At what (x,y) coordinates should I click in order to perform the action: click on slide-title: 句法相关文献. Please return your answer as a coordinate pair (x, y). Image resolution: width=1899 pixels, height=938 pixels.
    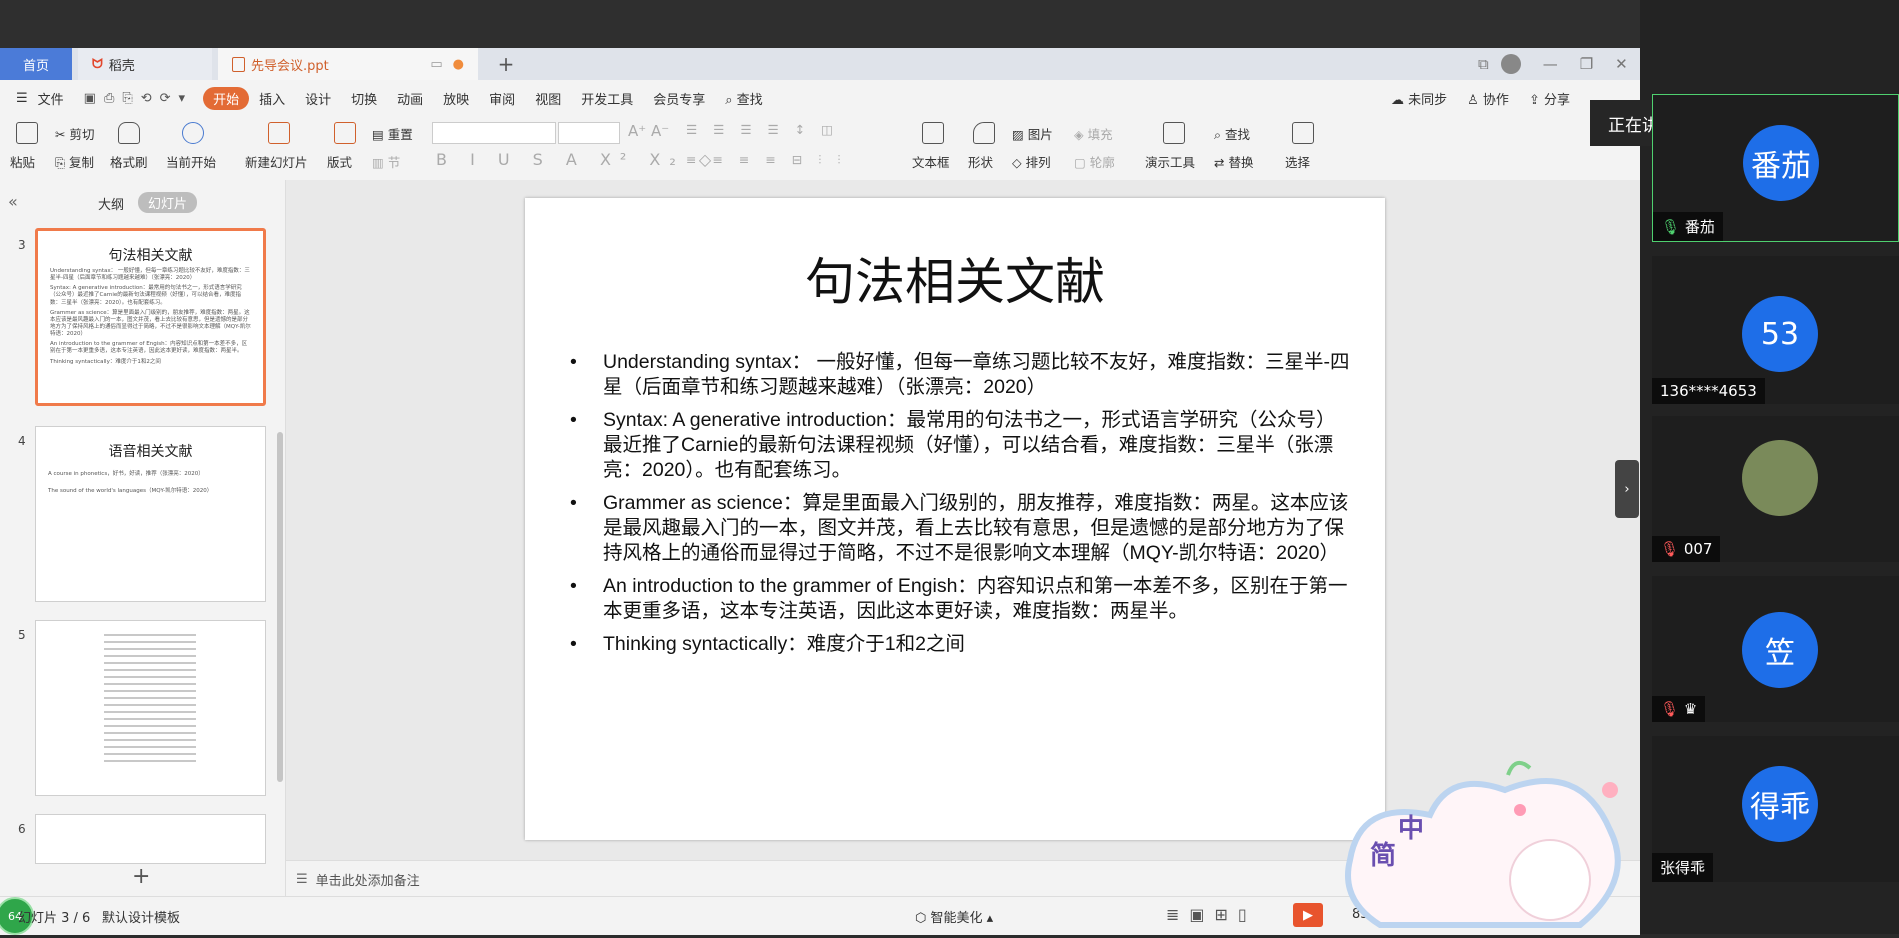
    Looking at the image, I should click on (955, 278).